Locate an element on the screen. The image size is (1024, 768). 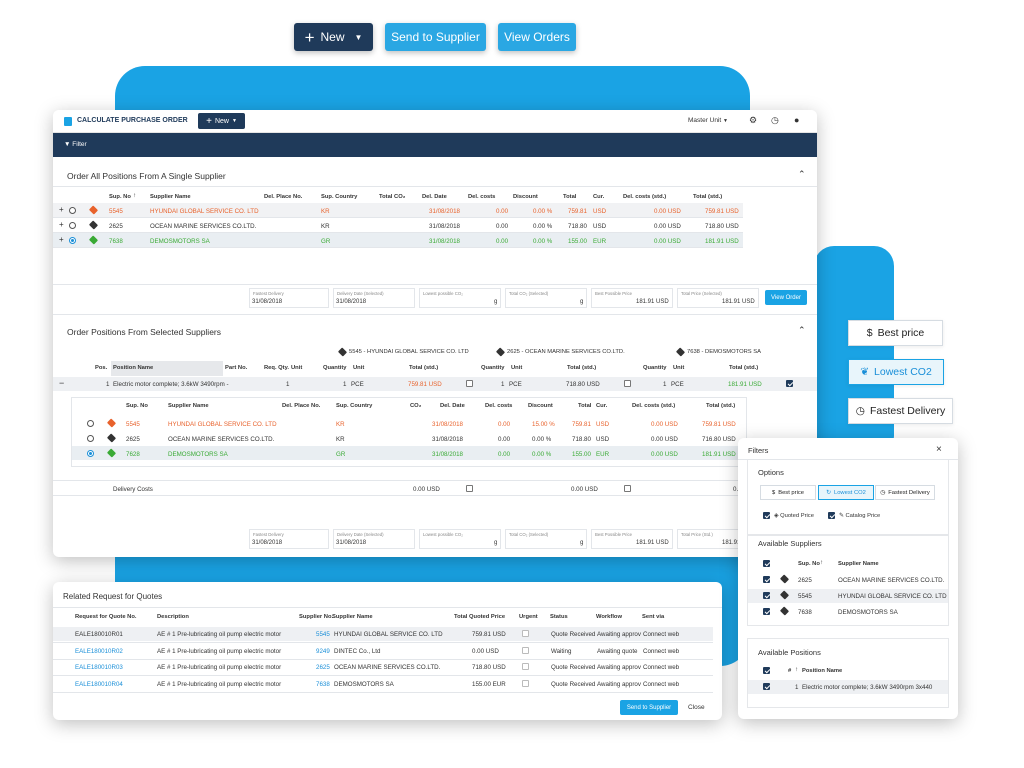
catalog-price-checkbox is located at coordinates (831, 515).